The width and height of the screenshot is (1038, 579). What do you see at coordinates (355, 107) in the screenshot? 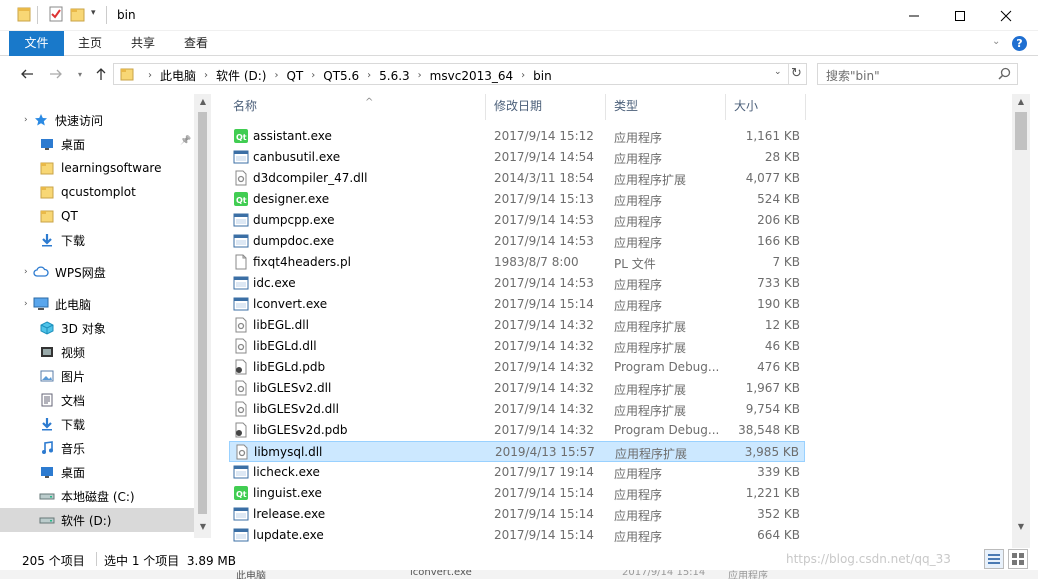
I see `column-header-name: 名称 ^` at bounding box center [355, 107].